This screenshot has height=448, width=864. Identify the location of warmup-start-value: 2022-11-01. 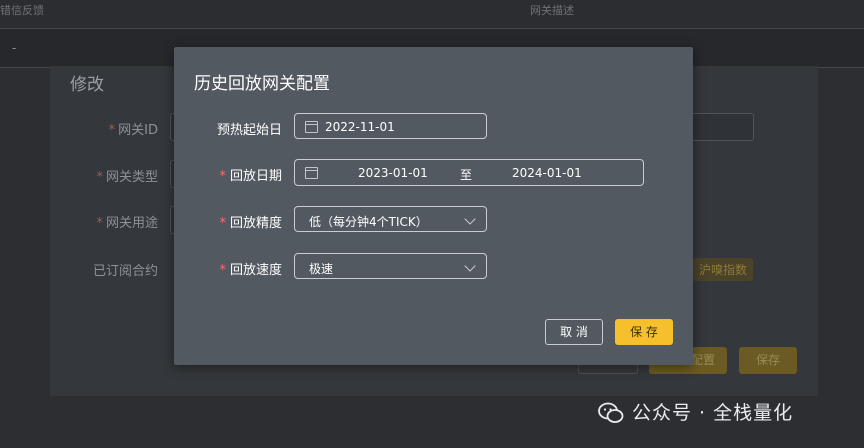
(360, 127).